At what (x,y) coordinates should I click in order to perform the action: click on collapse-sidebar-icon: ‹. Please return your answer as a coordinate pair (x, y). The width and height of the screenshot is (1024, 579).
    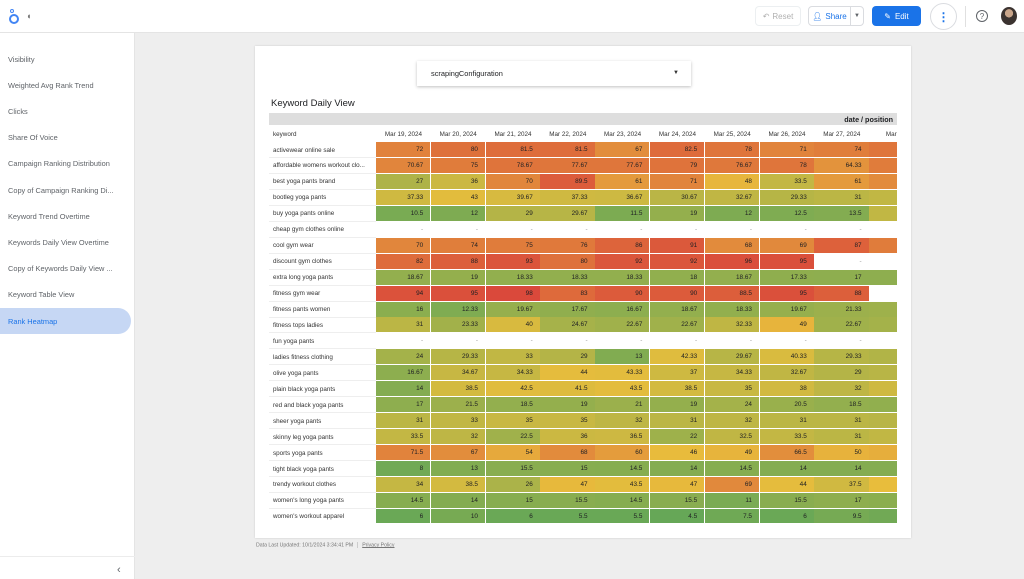
    Looking at the image, I should click on (119, 570).